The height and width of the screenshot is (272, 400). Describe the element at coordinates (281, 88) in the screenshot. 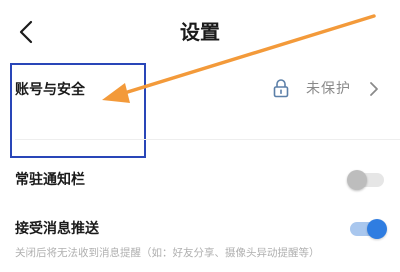

I see `lock-icon` at that location.